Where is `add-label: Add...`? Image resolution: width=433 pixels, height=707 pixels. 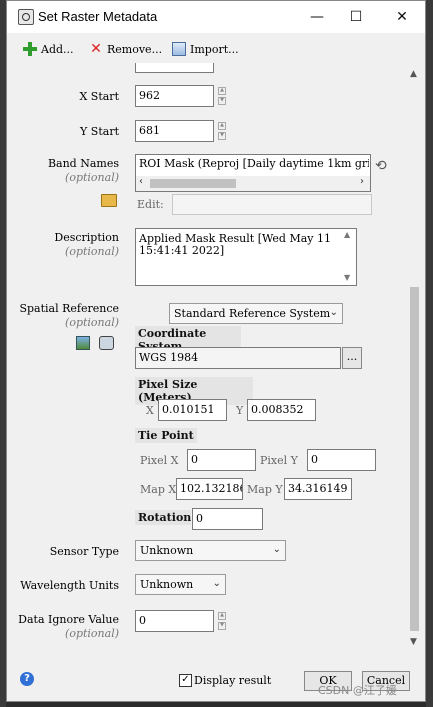
add-label: Add... is located at coordinates (57, 49).